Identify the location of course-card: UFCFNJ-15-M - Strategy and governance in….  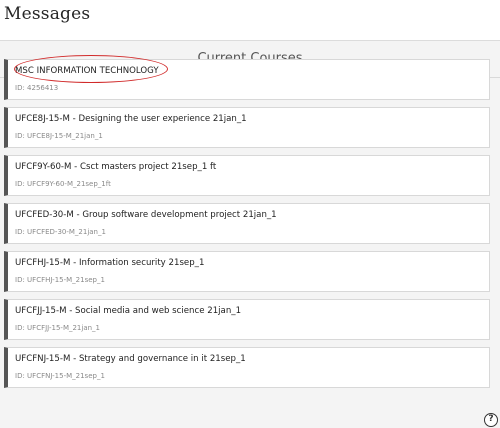
(247, 367).